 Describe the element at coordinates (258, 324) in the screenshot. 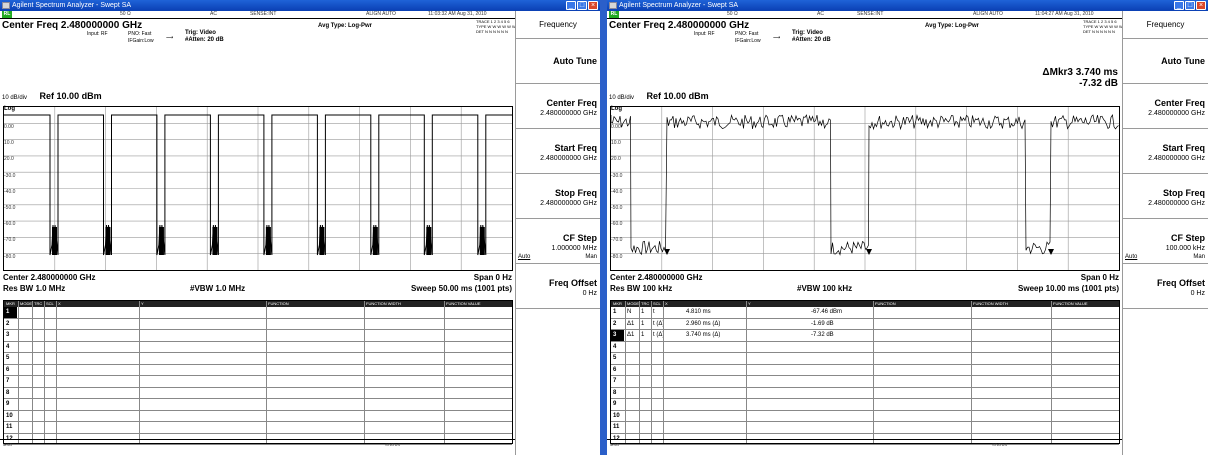

I see `table-row: 2` at that location.